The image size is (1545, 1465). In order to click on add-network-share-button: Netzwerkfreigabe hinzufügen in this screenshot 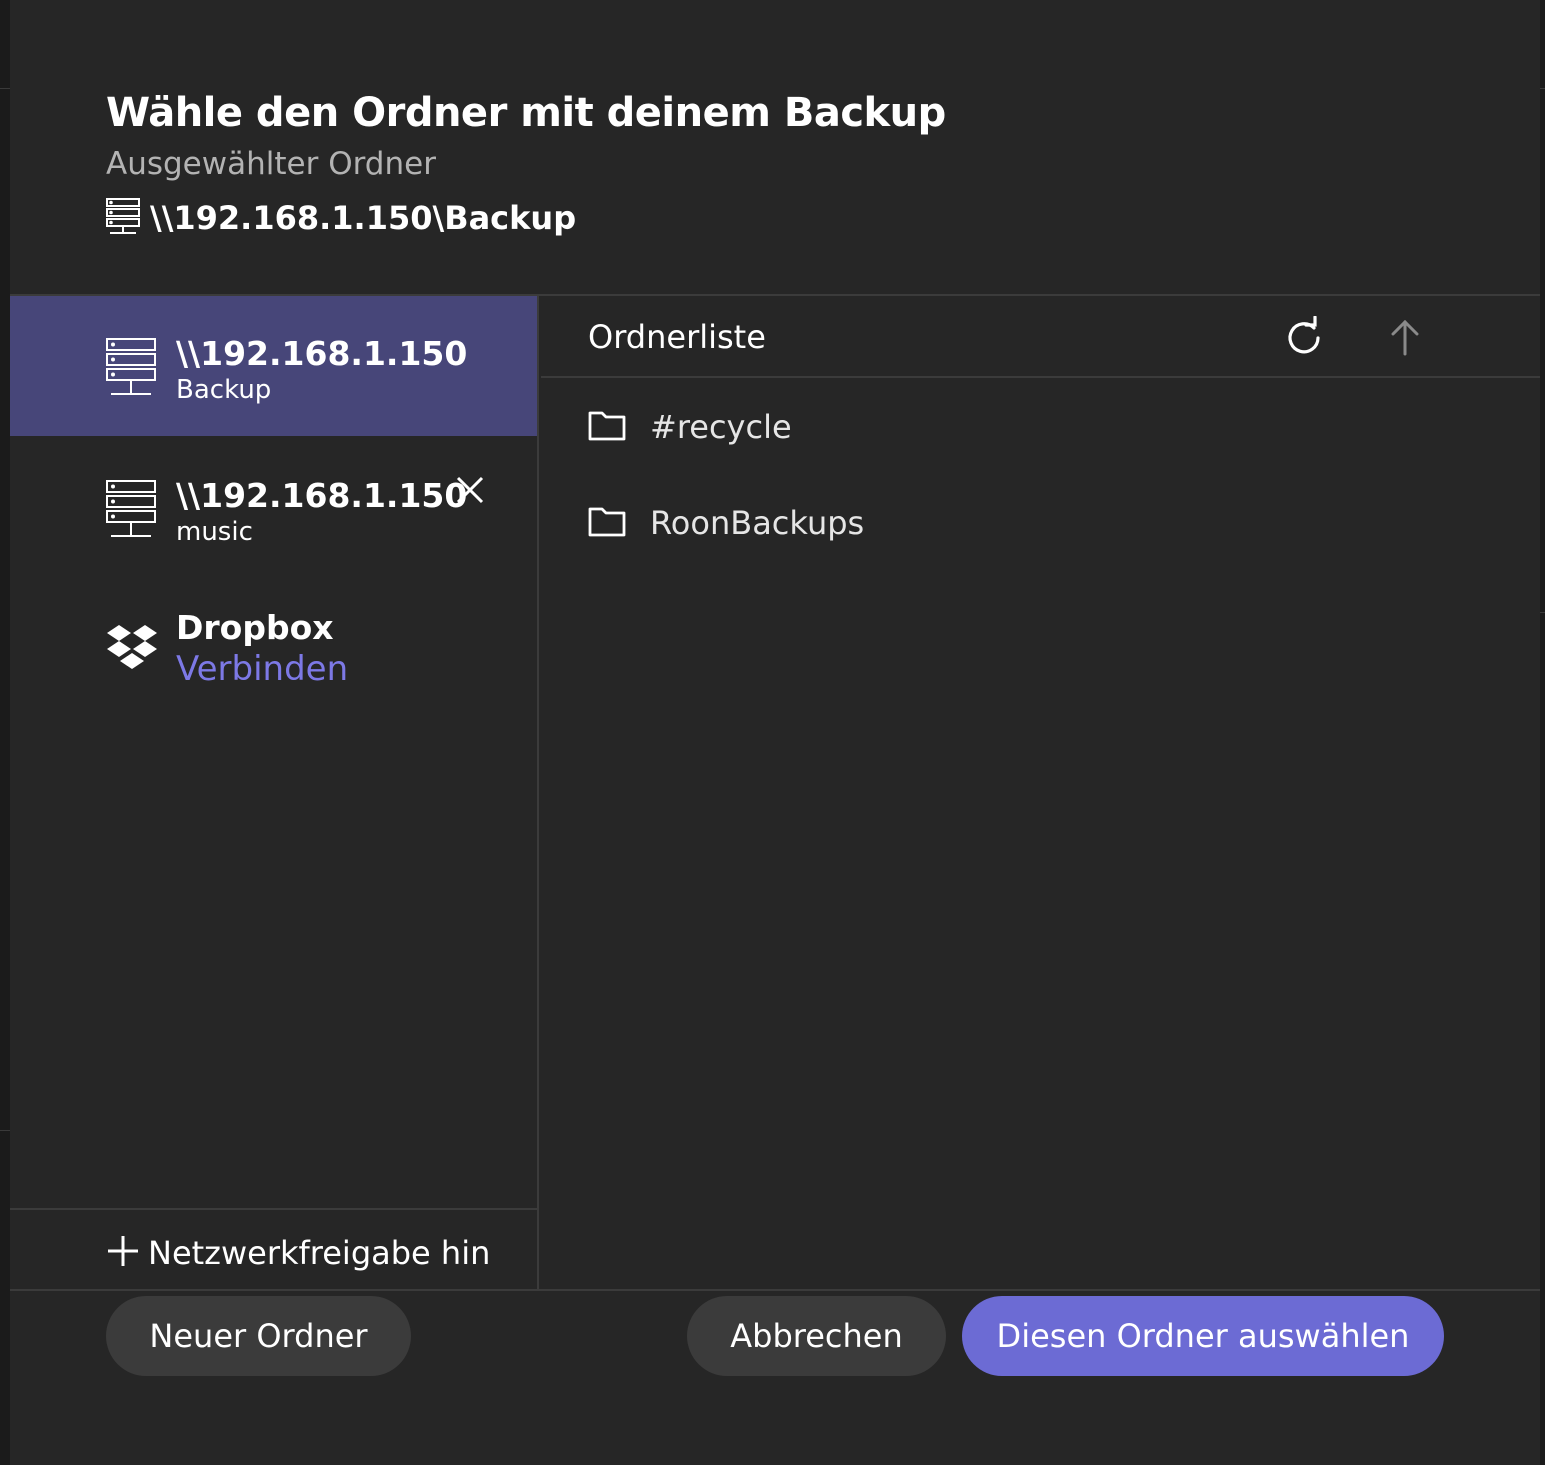, I will do `click(273, 1249)`.